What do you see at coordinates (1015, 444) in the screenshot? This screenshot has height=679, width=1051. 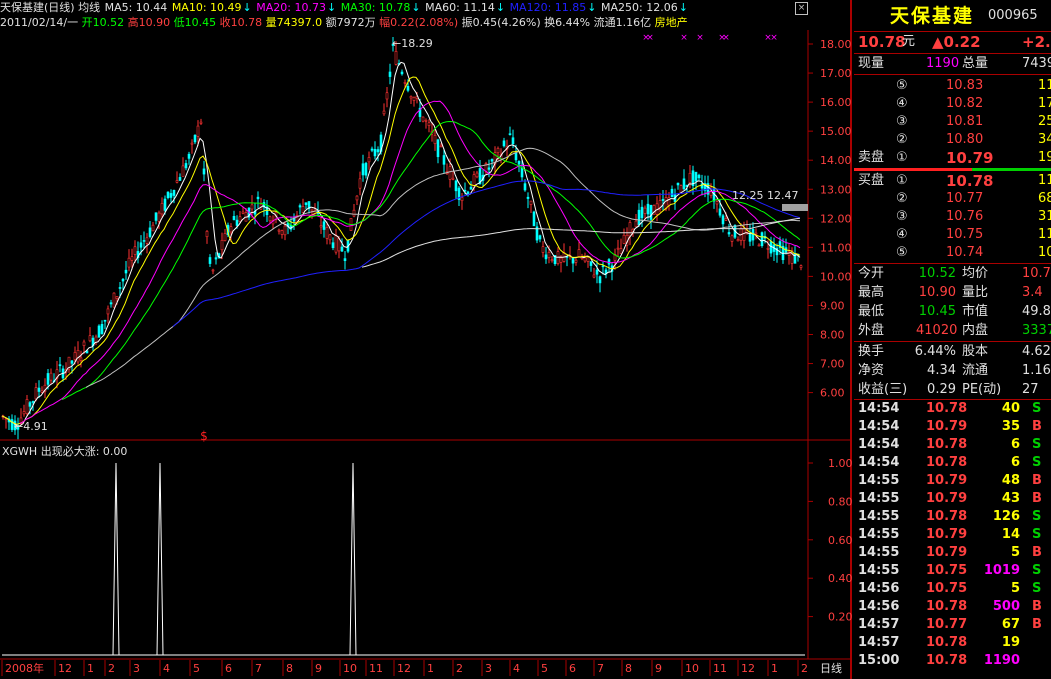 I see `trade-volume: 6` at bounding box center [1015, 444].